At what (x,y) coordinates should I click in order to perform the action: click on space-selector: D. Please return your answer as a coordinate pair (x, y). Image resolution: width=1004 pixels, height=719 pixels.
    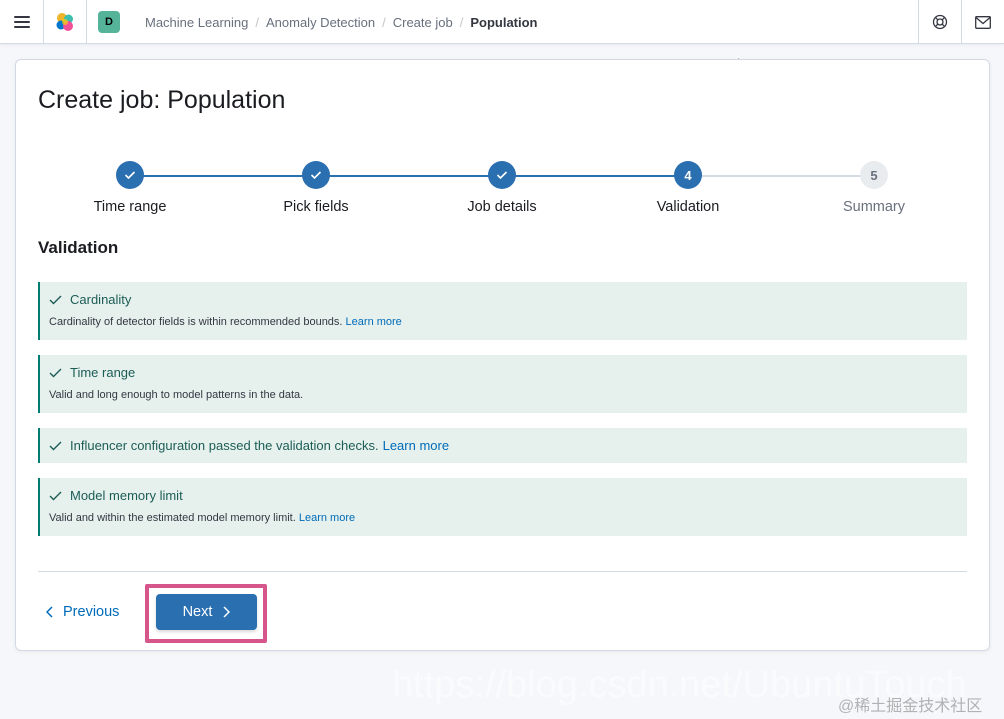
    Looking at the image, I should click on (109, 22).